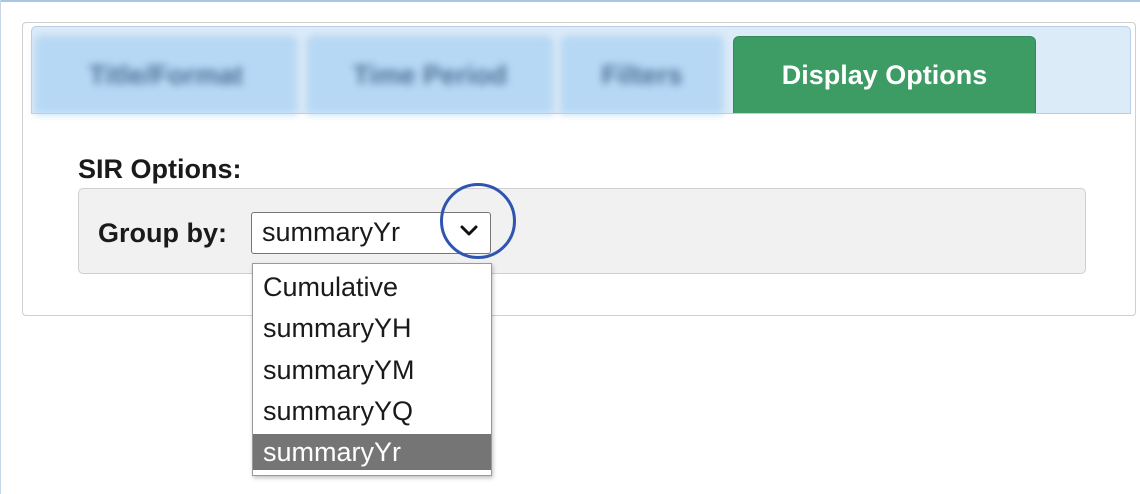  Describe the element at coordinates (372, 452) in the screenshot. I see `dropdown-option-summaryyr: summaryYr` at that location.